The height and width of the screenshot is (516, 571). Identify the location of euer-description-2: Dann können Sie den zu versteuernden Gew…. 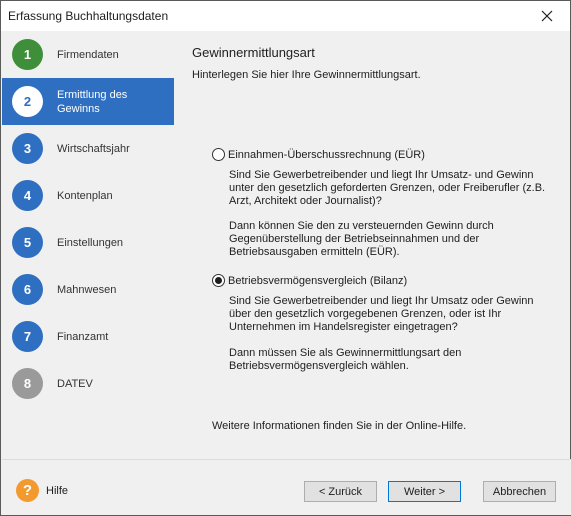
(361, 239).